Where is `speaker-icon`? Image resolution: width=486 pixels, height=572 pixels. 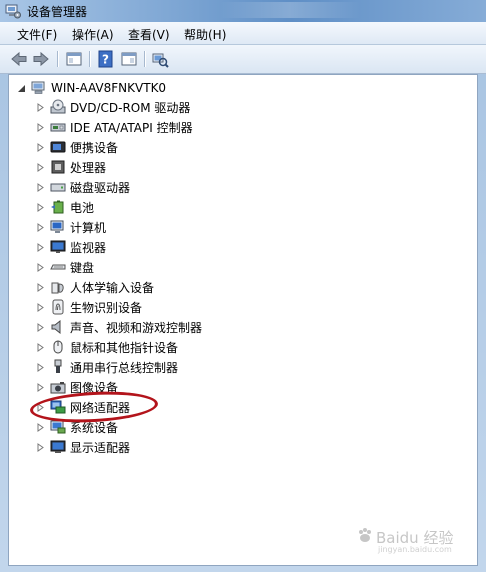 speaker-icon is located at coordinates (56, 327).